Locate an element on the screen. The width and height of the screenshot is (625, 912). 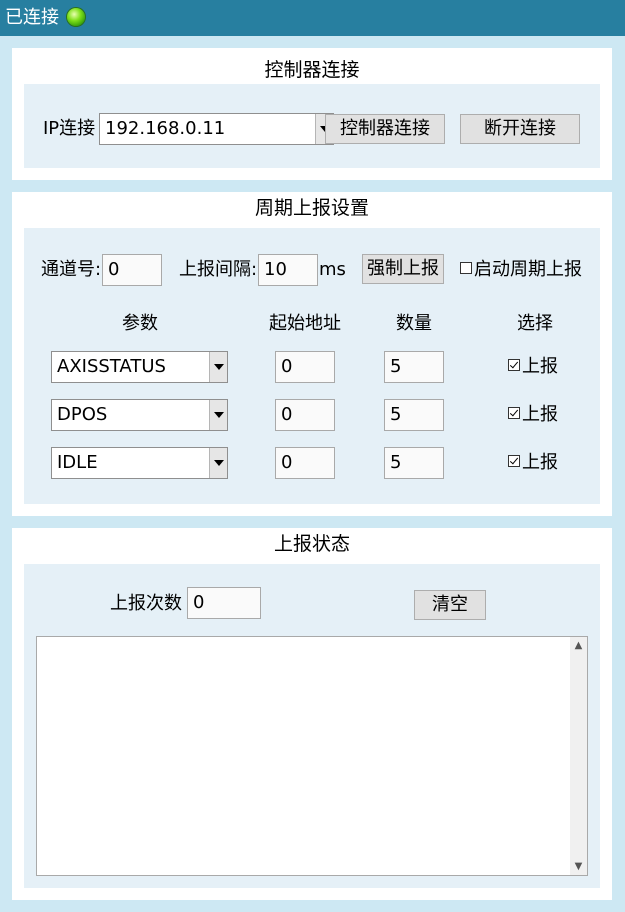
log-scrollbar: ▲ ▼ is located at coordinates (578, 756).